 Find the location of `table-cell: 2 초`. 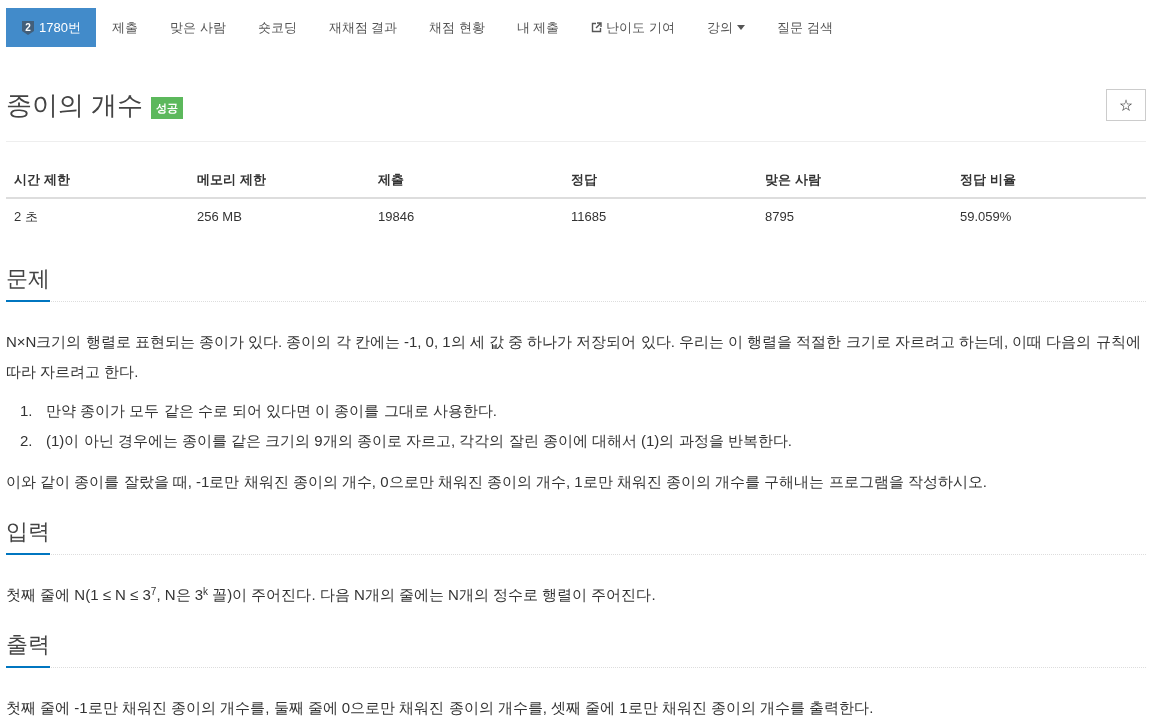

table-cell: 2 초 is located at coordinates (97, 216).